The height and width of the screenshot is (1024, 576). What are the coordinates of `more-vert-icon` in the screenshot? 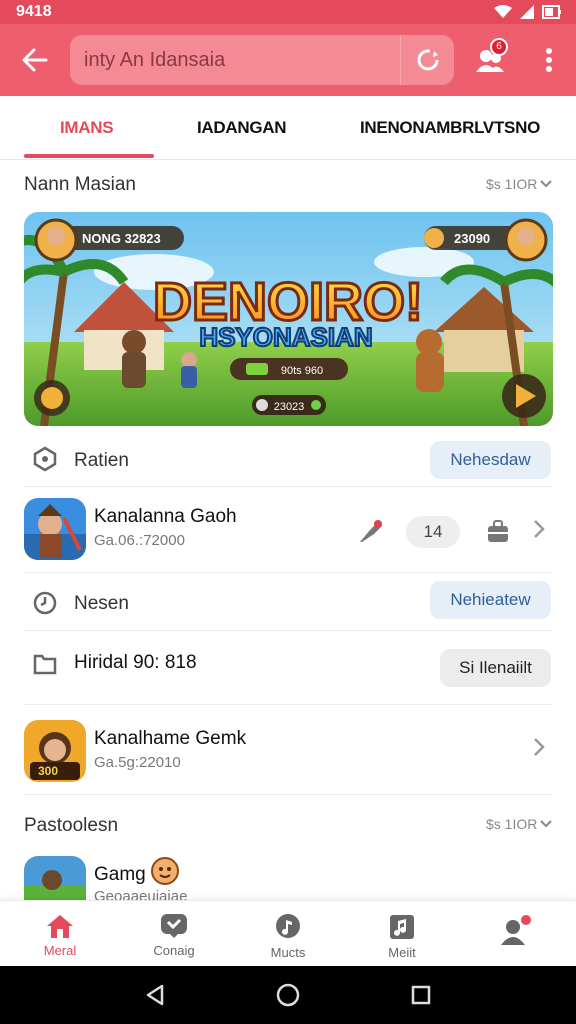 It's located at (549, 60).